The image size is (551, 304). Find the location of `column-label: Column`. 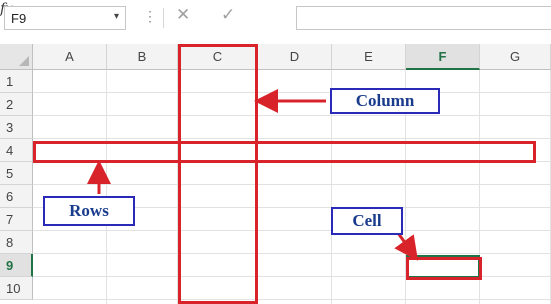

column-label: Column is located at coordinates (385, 101).